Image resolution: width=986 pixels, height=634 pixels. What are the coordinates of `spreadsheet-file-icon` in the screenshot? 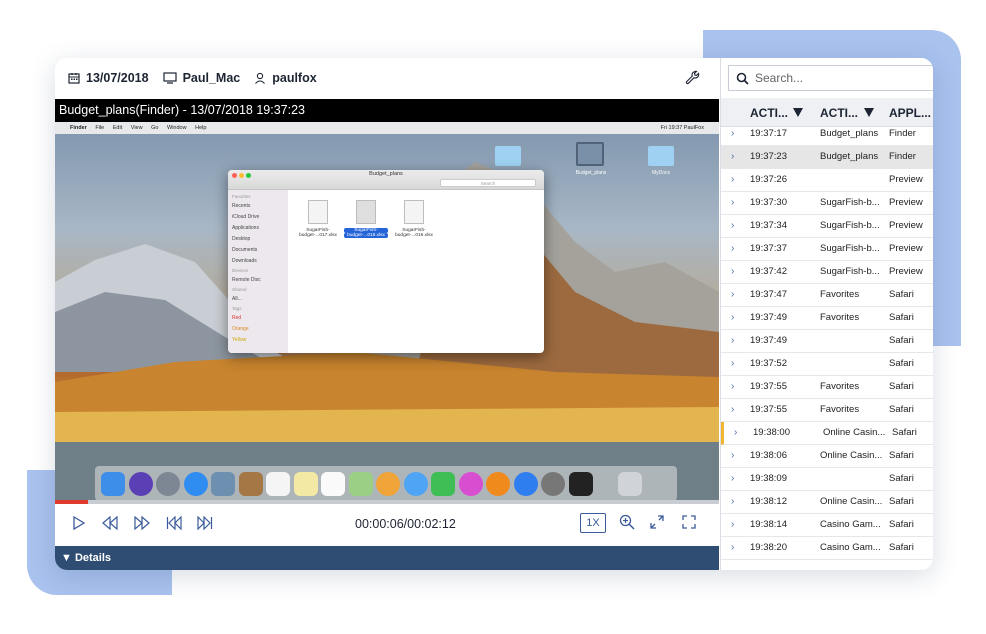 It's located at (366, 212).